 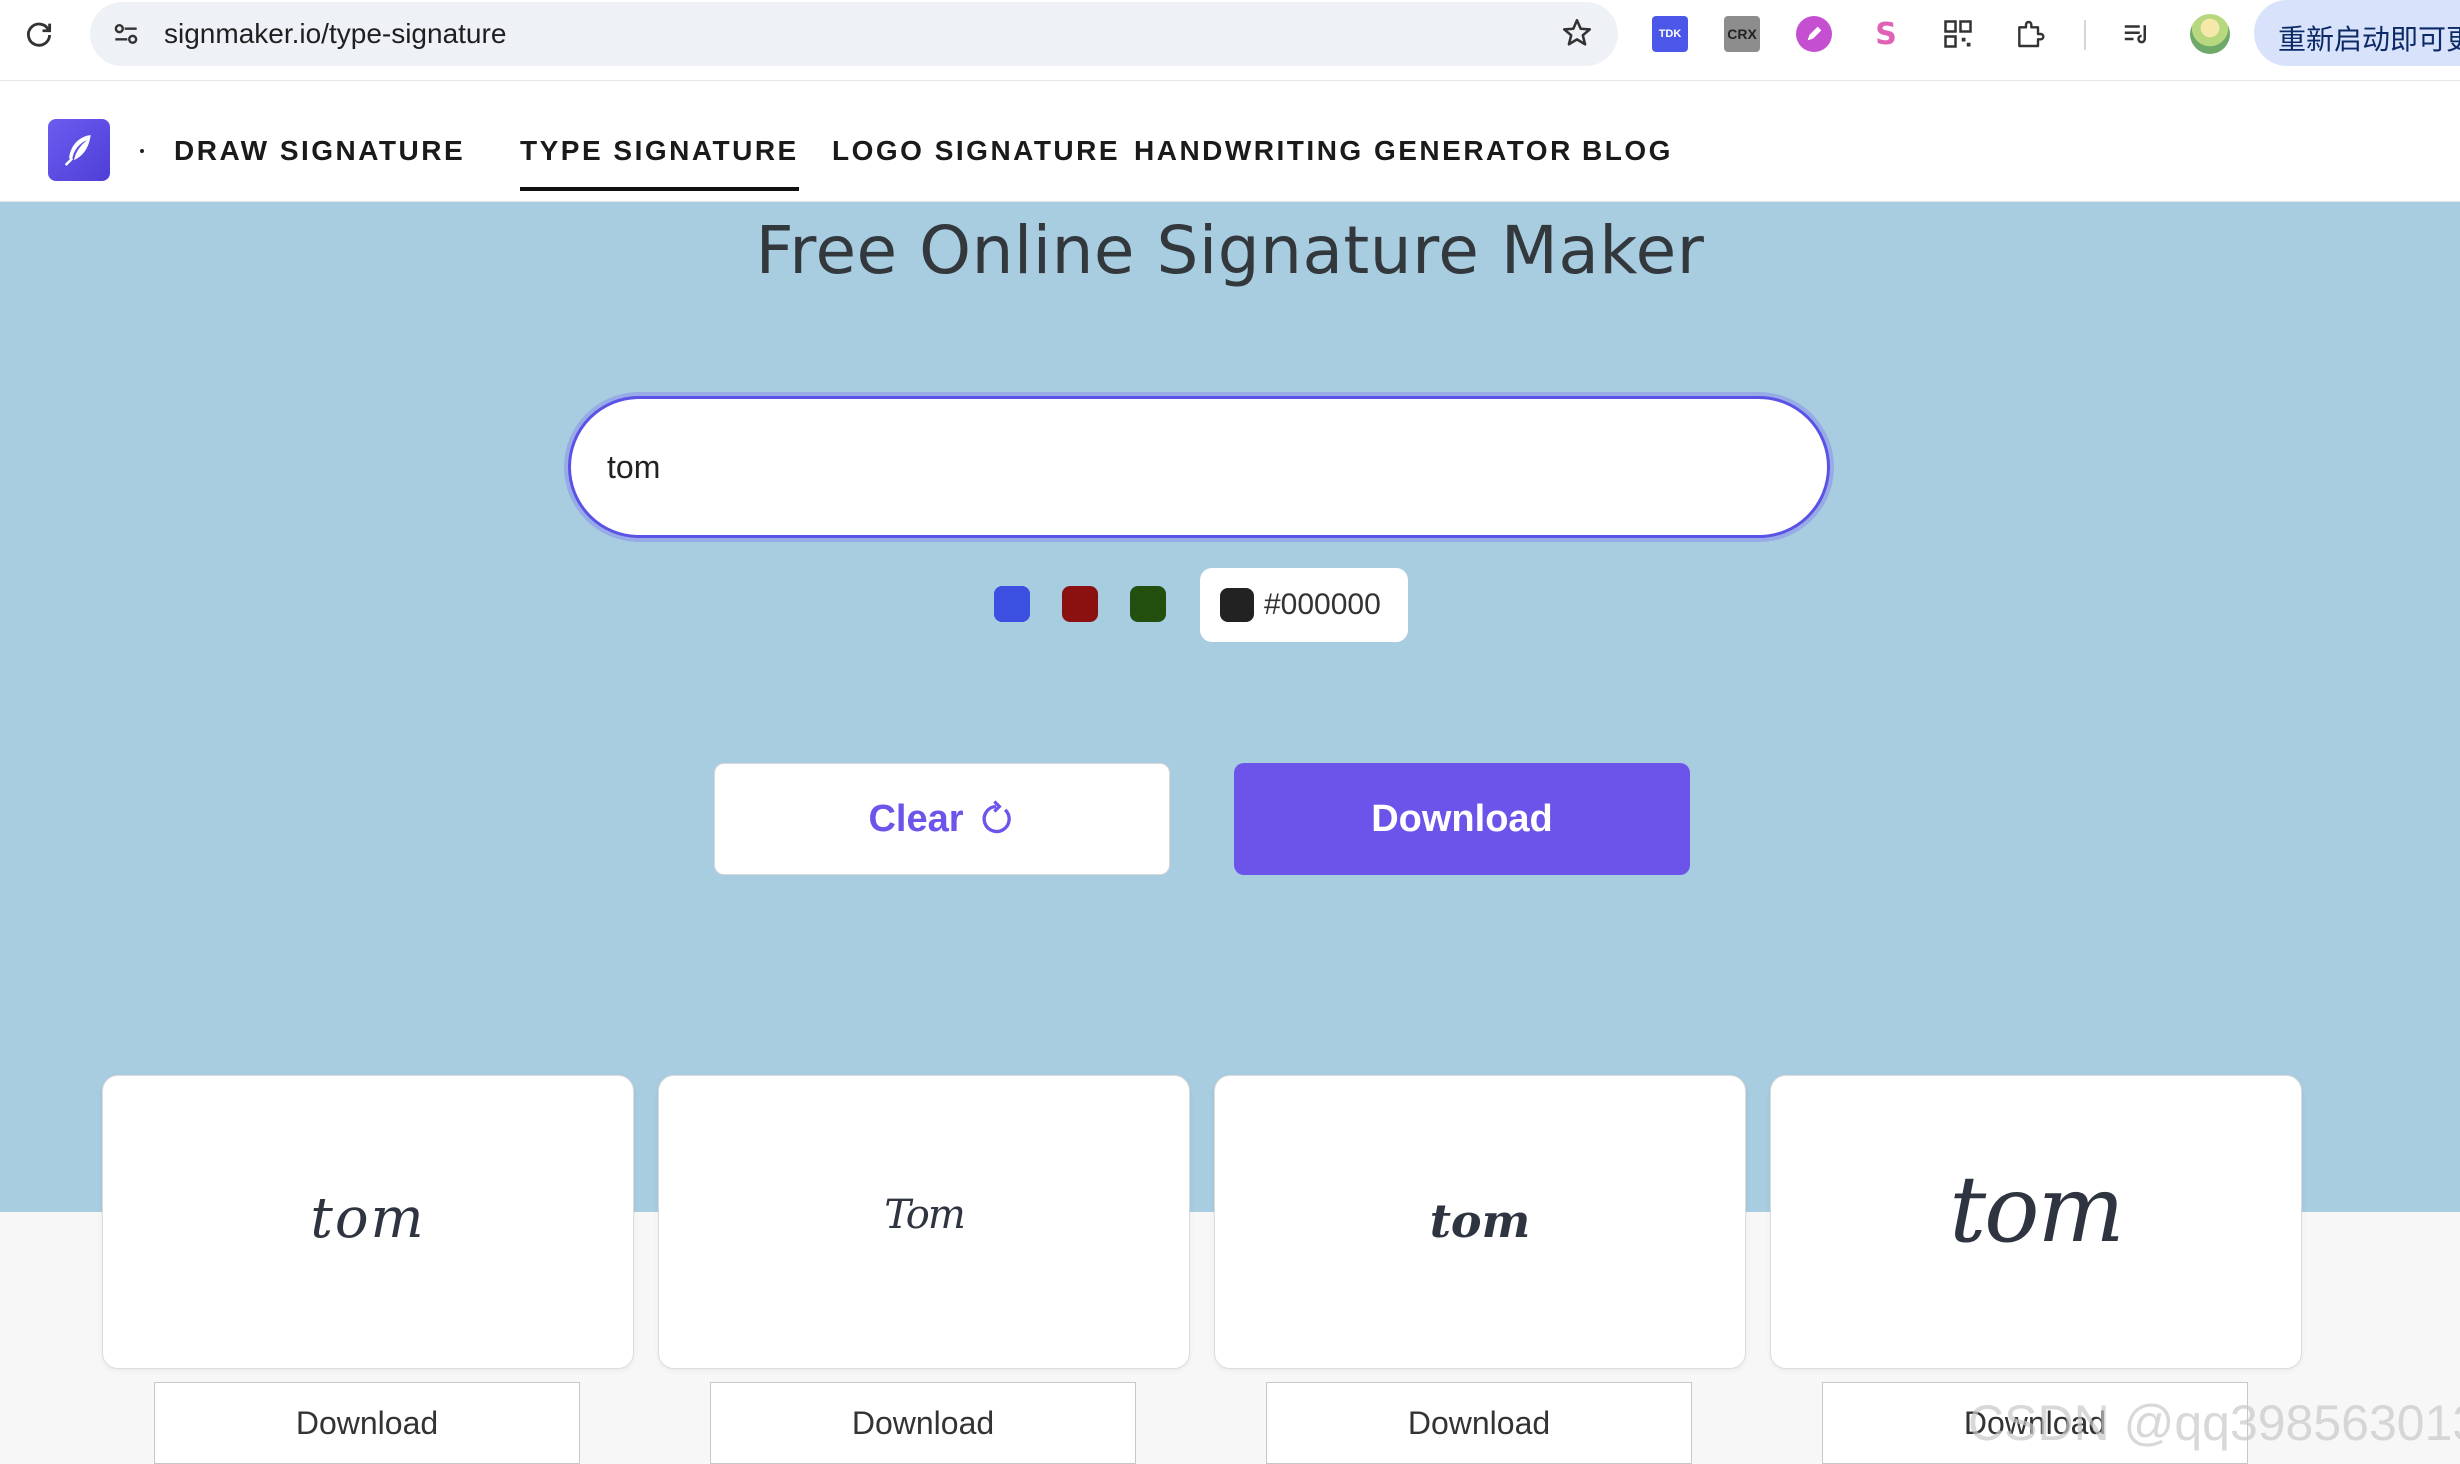 I want to click on puzzle-extensions-icon, so click(x=2030, y=34).